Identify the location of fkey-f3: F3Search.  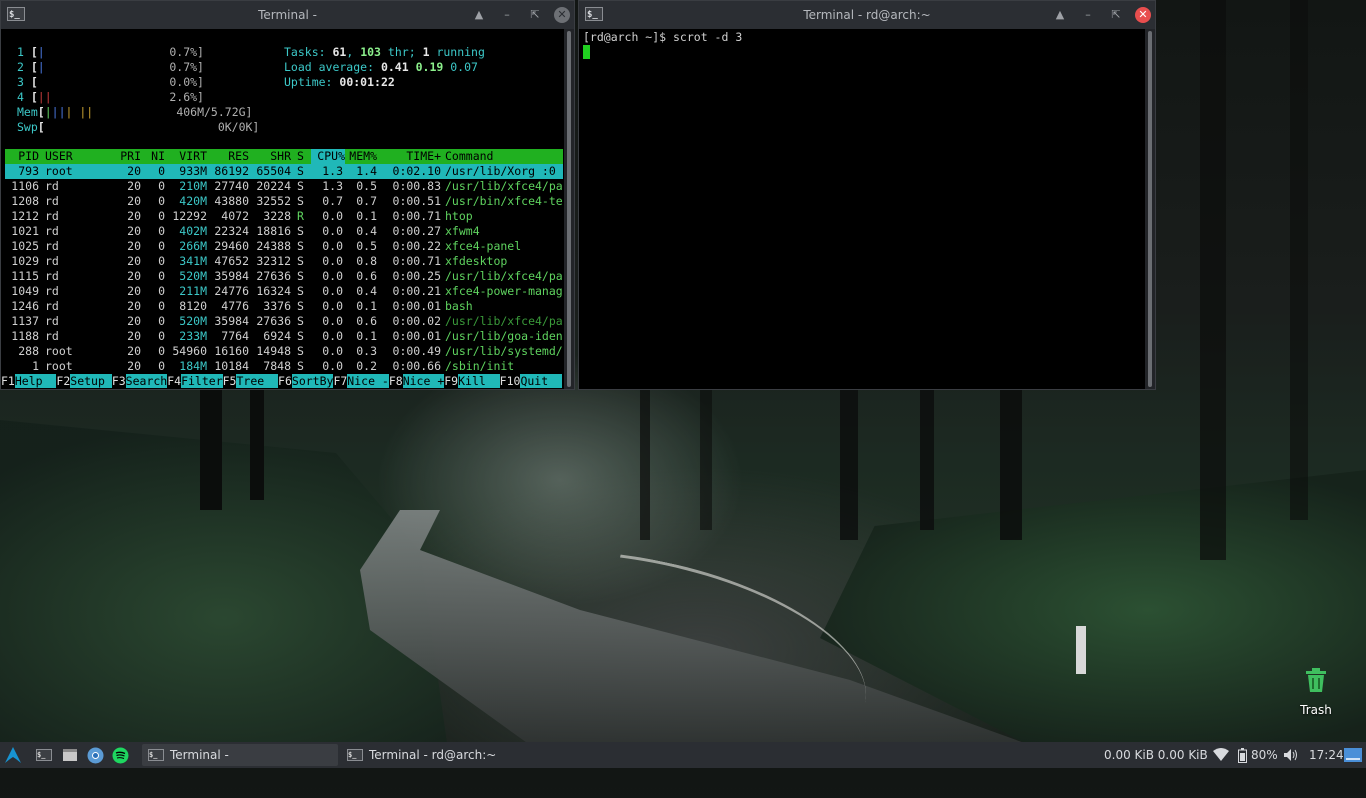
(139, 381).